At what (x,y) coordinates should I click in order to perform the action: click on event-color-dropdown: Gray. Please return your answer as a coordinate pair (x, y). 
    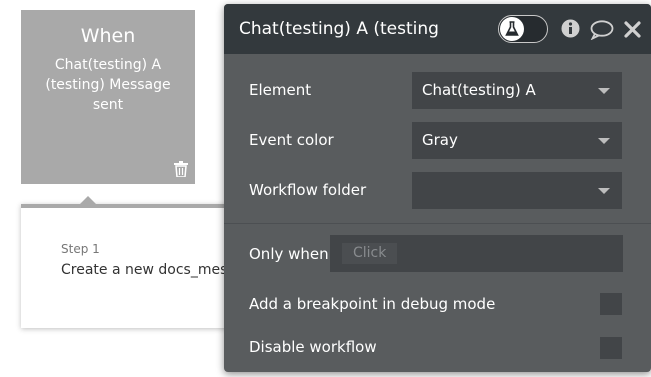
    Looking at the image, I should click on (517, 140).